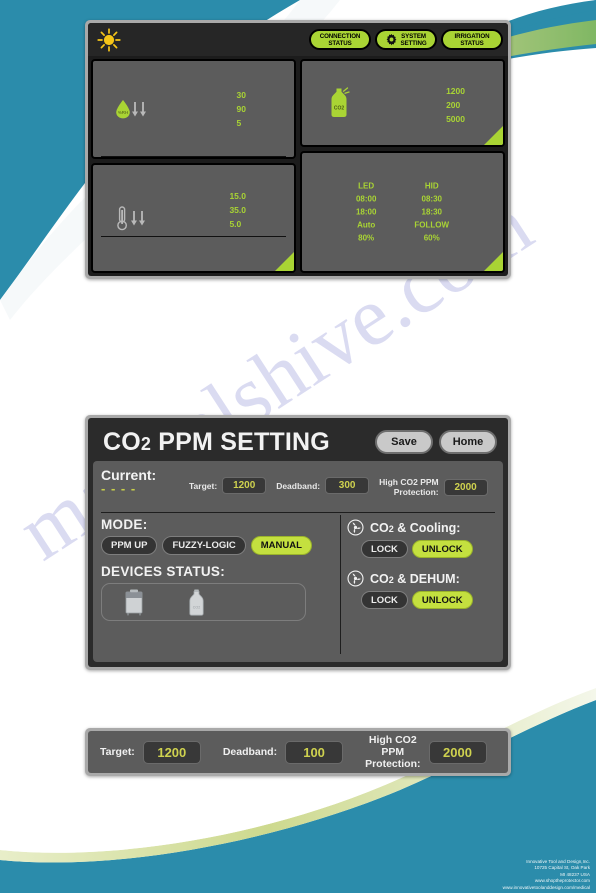  Describe the element at coordinates (237, 195) in the screenshot. I see `temperature-value-1: 15.0` at that location.